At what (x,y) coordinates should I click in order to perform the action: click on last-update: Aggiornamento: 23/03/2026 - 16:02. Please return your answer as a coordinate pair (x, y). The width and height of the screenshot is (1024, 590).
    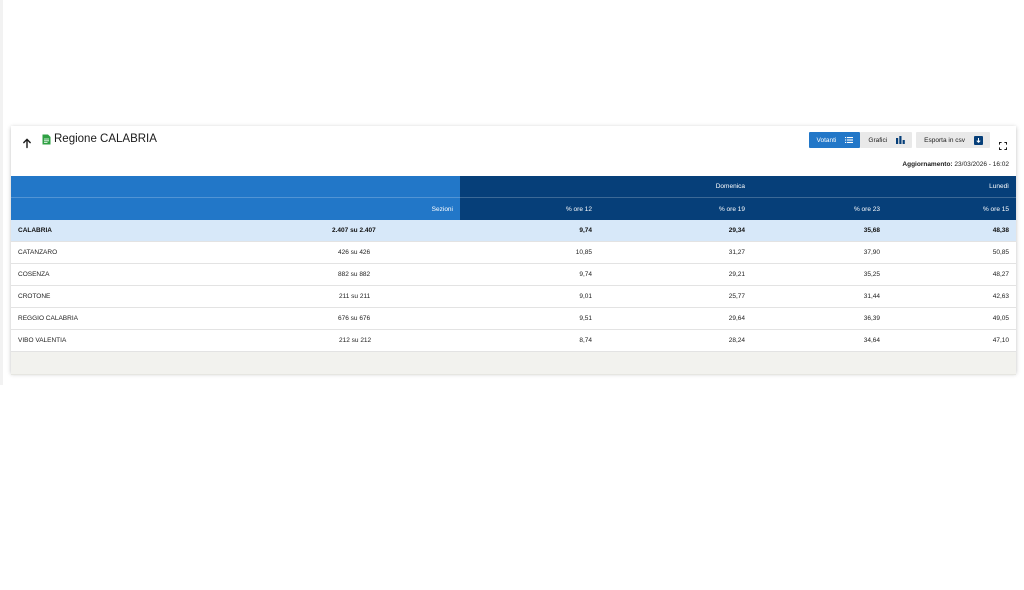
    Looking at the image, I should click on (955, 164).